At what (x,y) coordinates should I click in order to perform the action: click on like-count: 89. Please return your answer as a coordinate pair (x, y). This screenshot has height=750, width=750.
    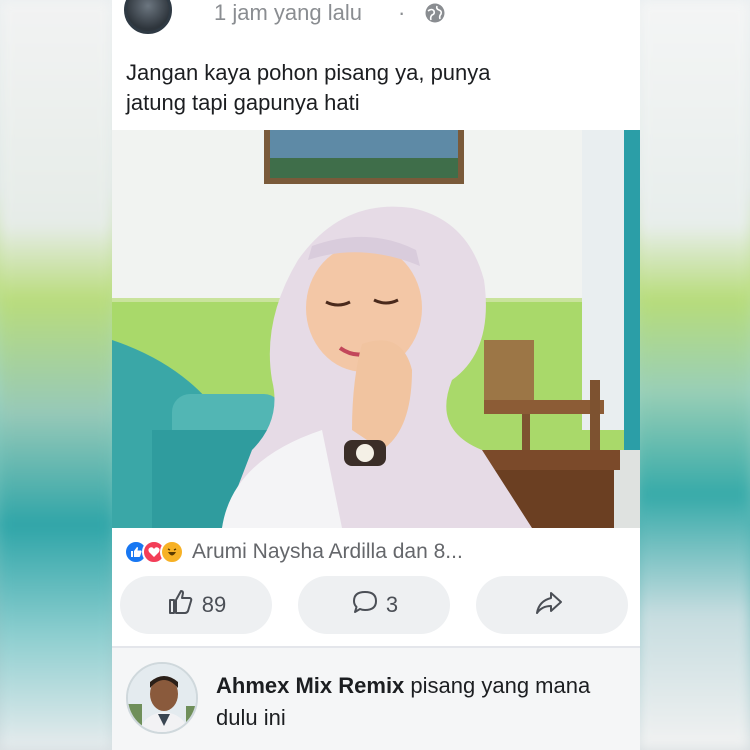
    Looking at the image, I should click on (214, 604).